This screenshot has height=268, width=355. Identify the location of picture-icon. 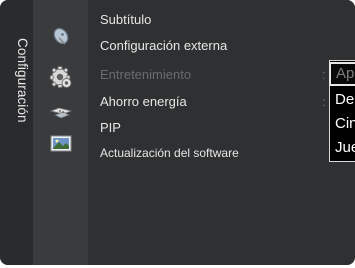
(60, 144).